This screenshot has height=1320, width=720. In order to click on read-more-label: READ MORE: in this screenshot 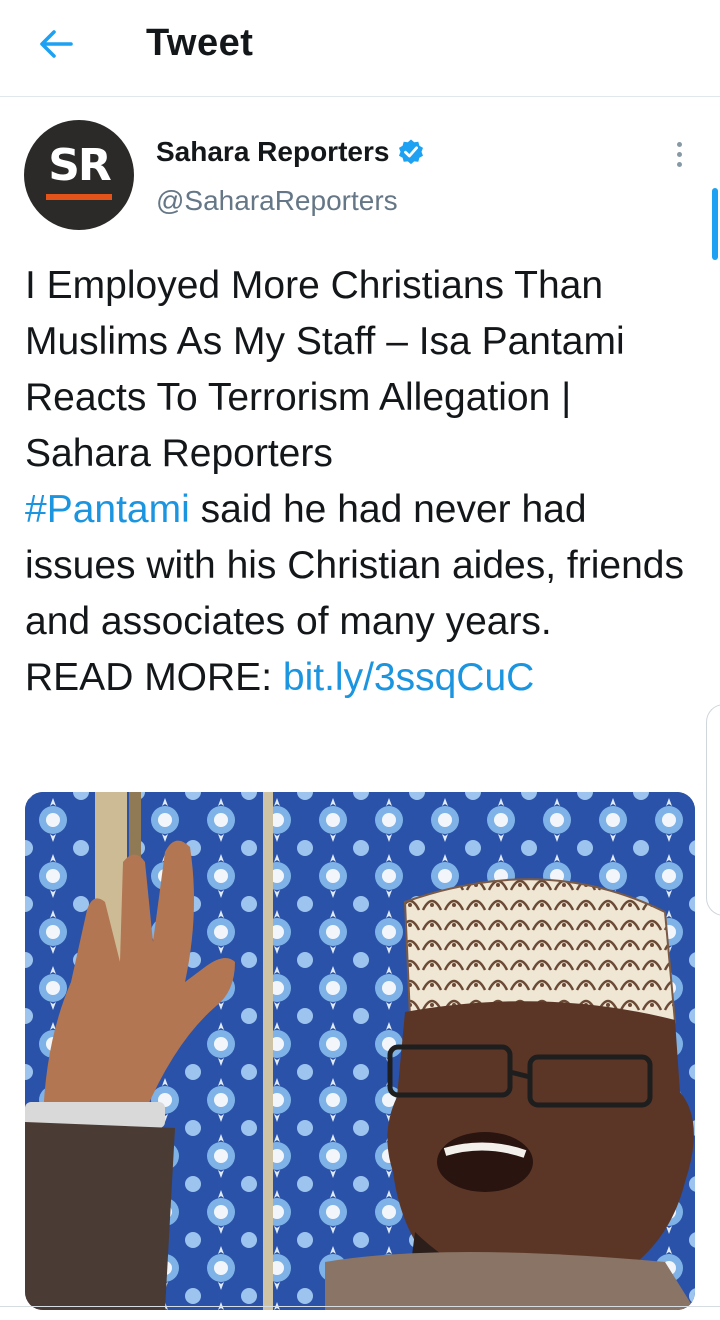, I will do `click(154, 677)`.